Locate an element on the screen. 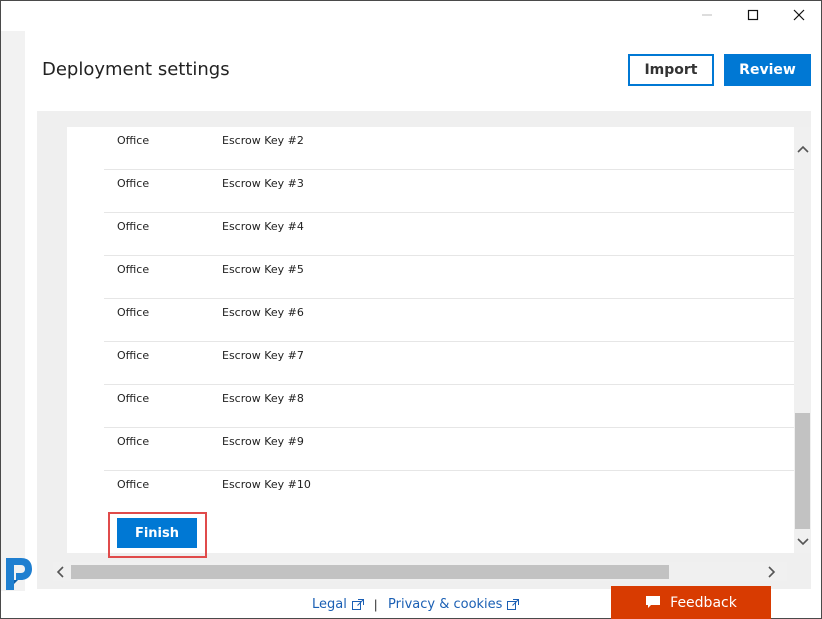  table-row: Office Escrow Key #6 is located at coordinates (449, 320).